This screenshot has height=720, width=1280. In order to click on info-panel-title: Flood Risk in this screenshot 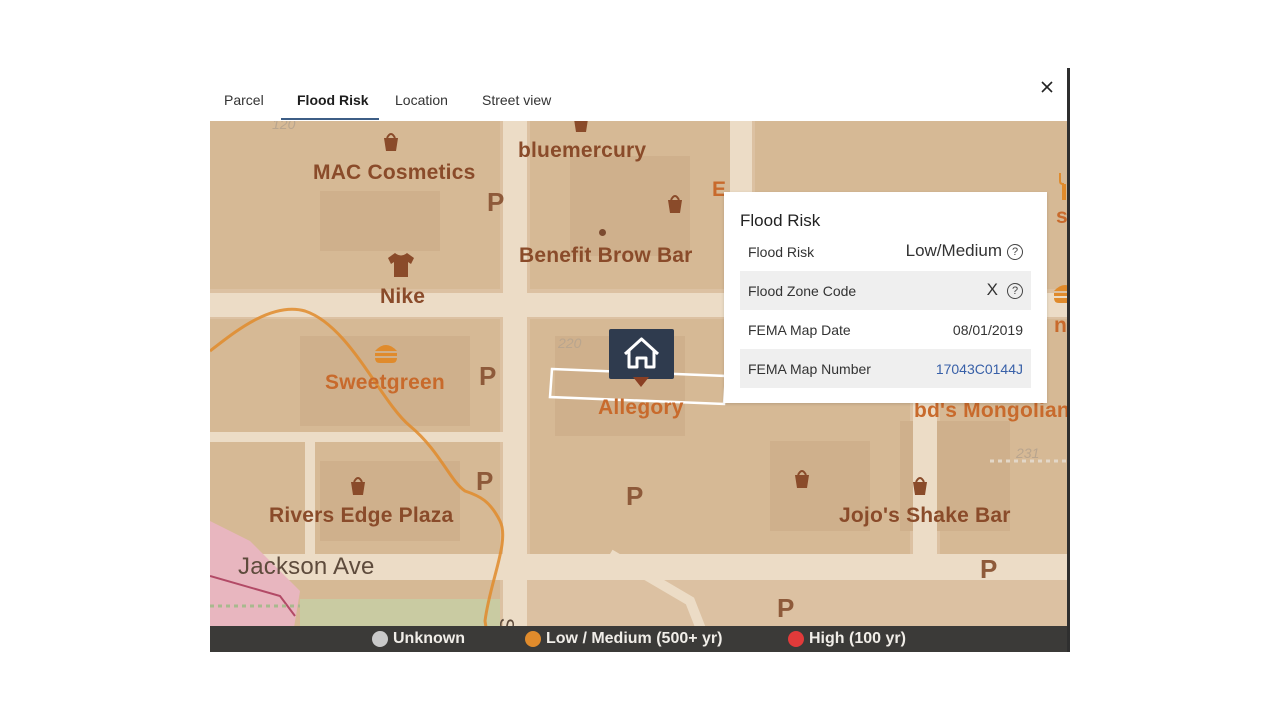, I will do `click(780, 220)`.